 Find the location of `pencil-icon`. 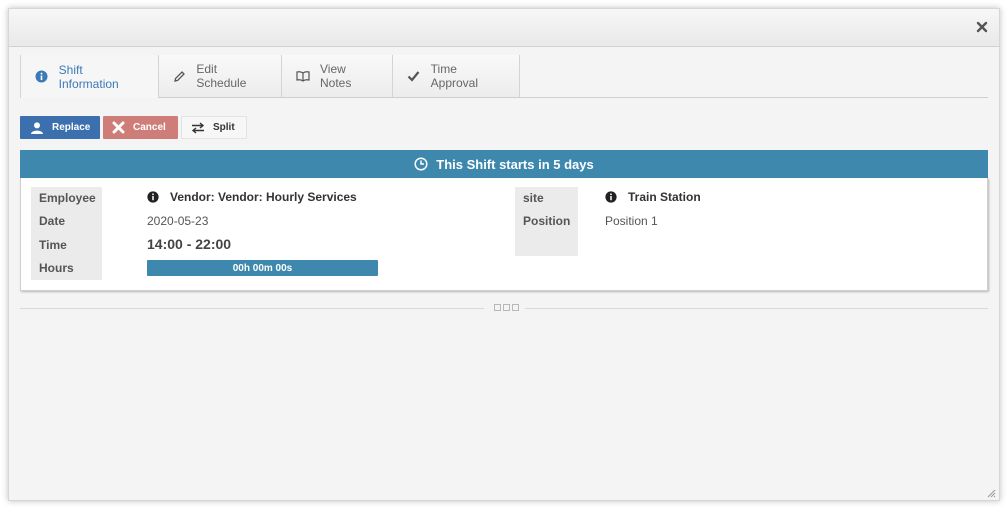

pencil-icon is located at coordinates (179, 76).